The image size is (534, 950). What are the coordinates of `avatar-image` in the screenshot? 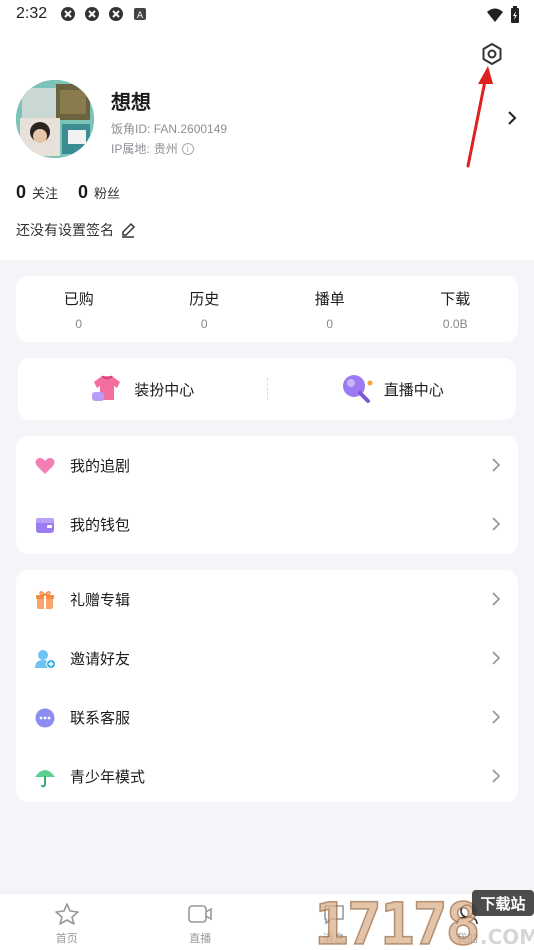 It's located at (55, 119).